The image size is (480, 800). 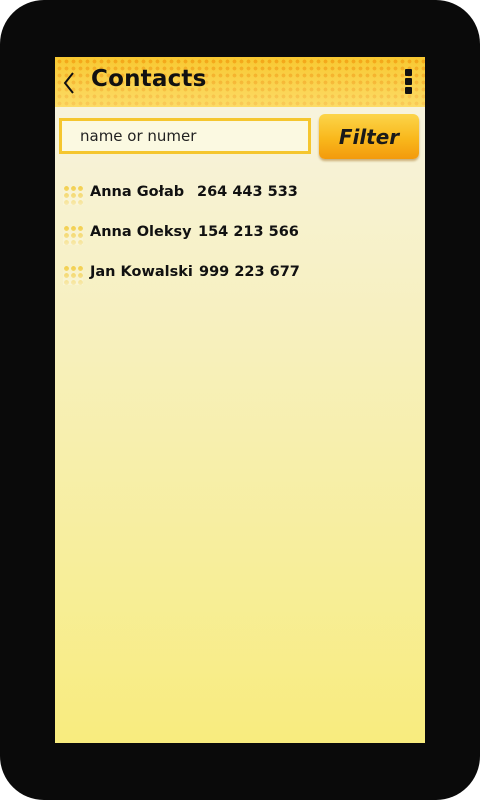 What do you see at coordinates (149, 79) in the screenshot?
I see `page-title: Contacts` at bounding box center [149, 79].